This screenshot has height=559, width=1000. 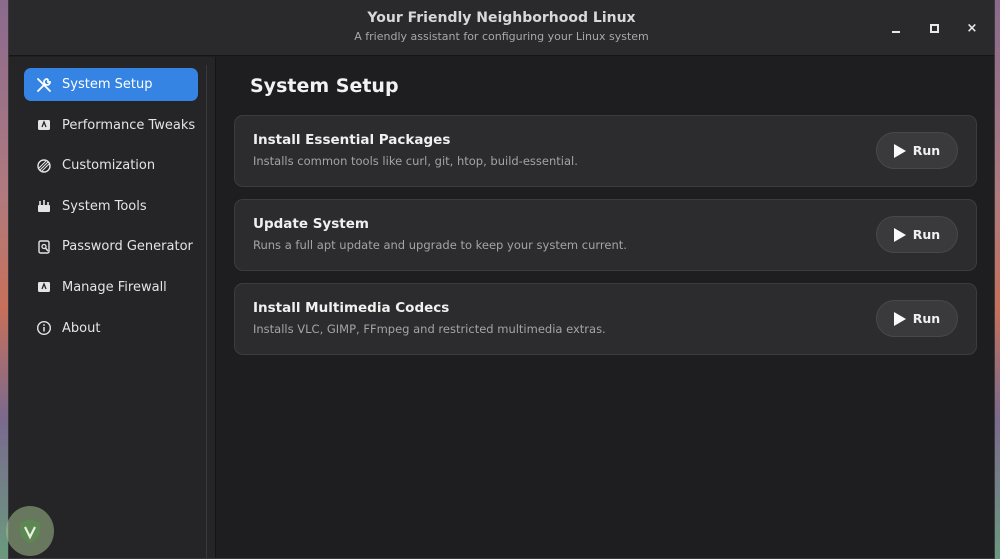 What do you see at coordinates (206, 311) in the screenshot?
I see `sidebar-divider` at bounding box center [206, 311].